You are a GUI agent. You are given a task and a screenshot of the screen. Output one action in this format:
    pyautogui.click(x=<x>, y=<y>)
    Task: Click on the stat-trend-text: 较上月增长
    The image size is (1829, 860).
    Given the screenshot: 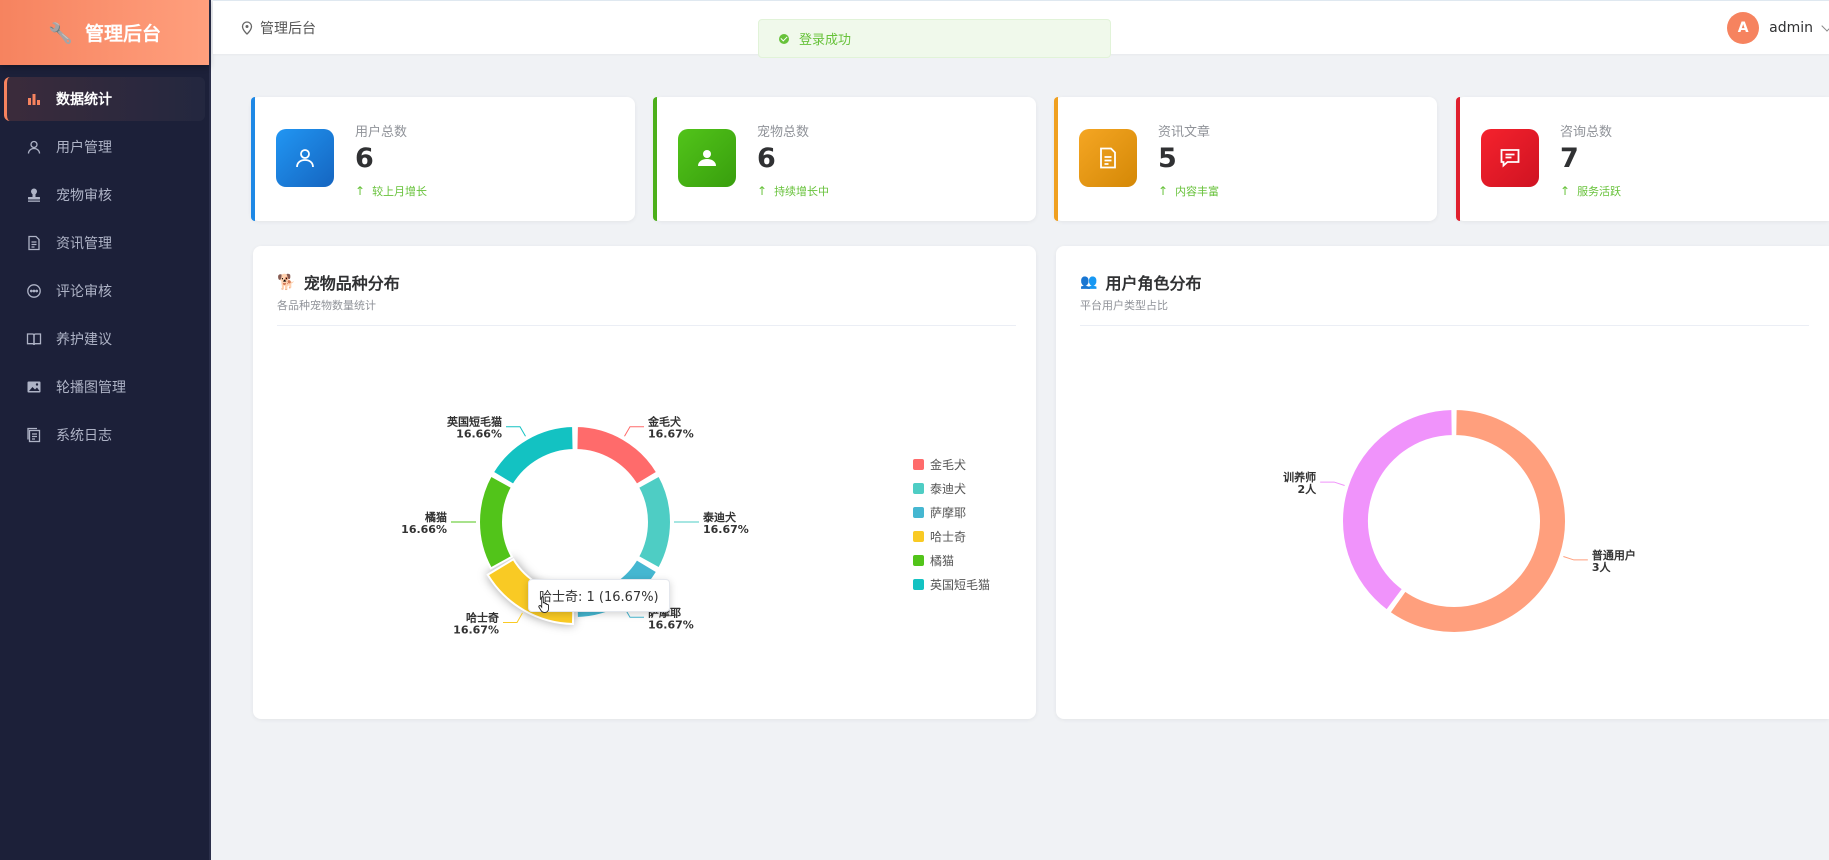 What is the action you would take?
    pyautogui.click(x=400, y=191)
    